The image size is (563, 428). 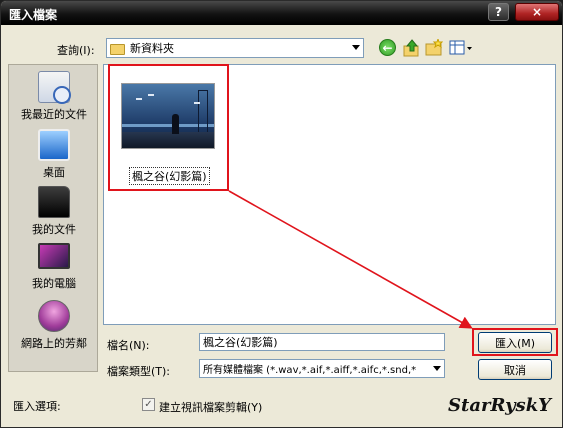 I want to click on desktop-icon, so click(x=54, y=145).